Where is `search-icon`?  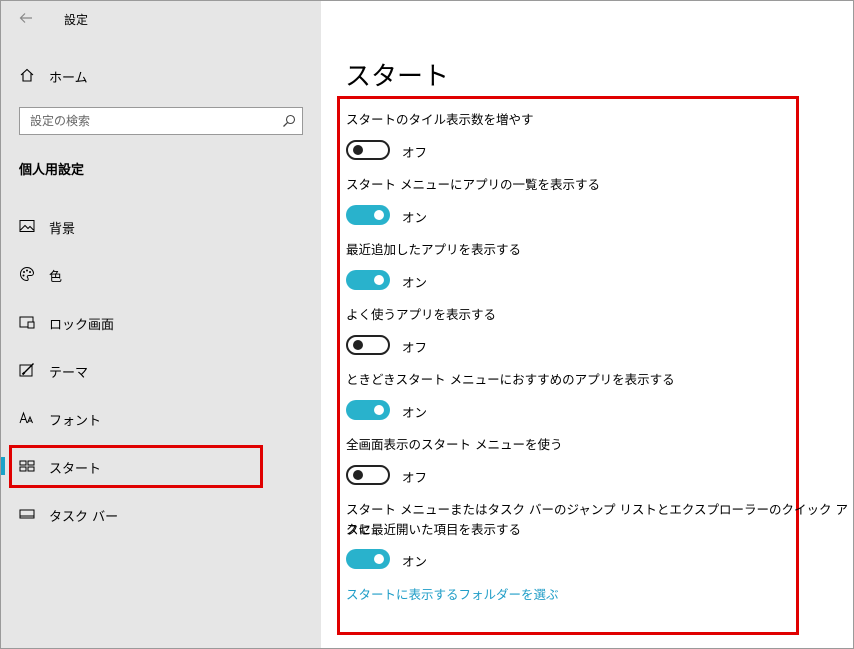
search-icon is located at coordinates (289, 121).